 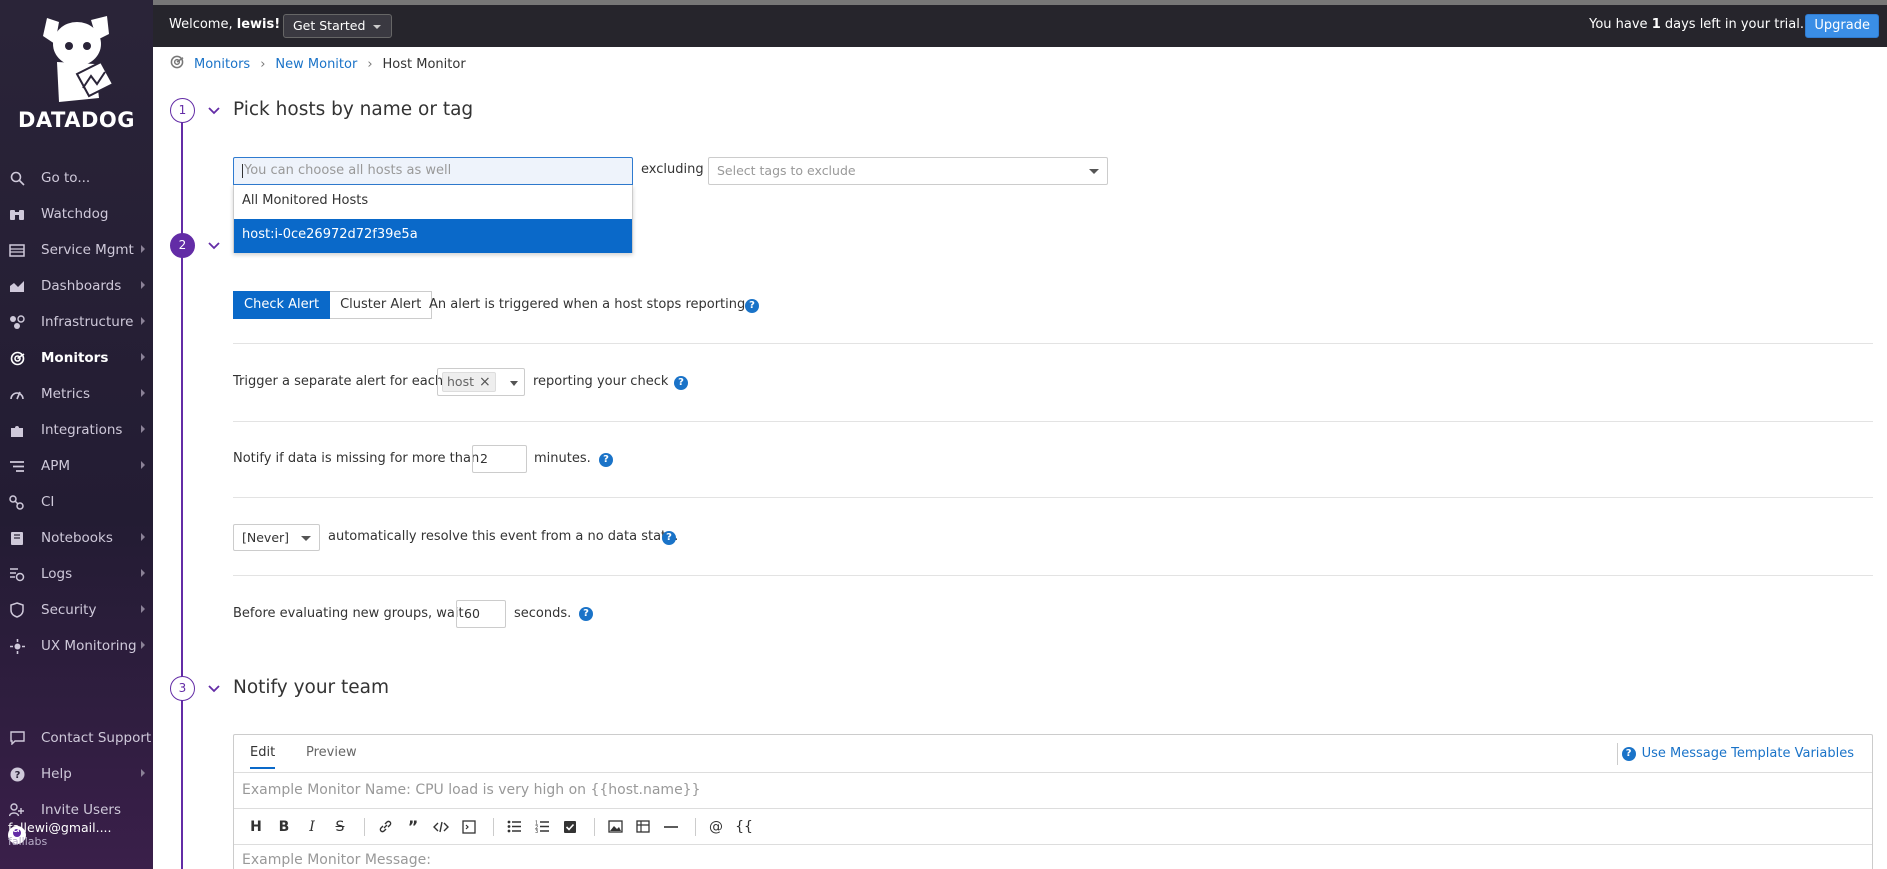 I want to click on horizontal-rule-icon, so click(x=671, y=827).